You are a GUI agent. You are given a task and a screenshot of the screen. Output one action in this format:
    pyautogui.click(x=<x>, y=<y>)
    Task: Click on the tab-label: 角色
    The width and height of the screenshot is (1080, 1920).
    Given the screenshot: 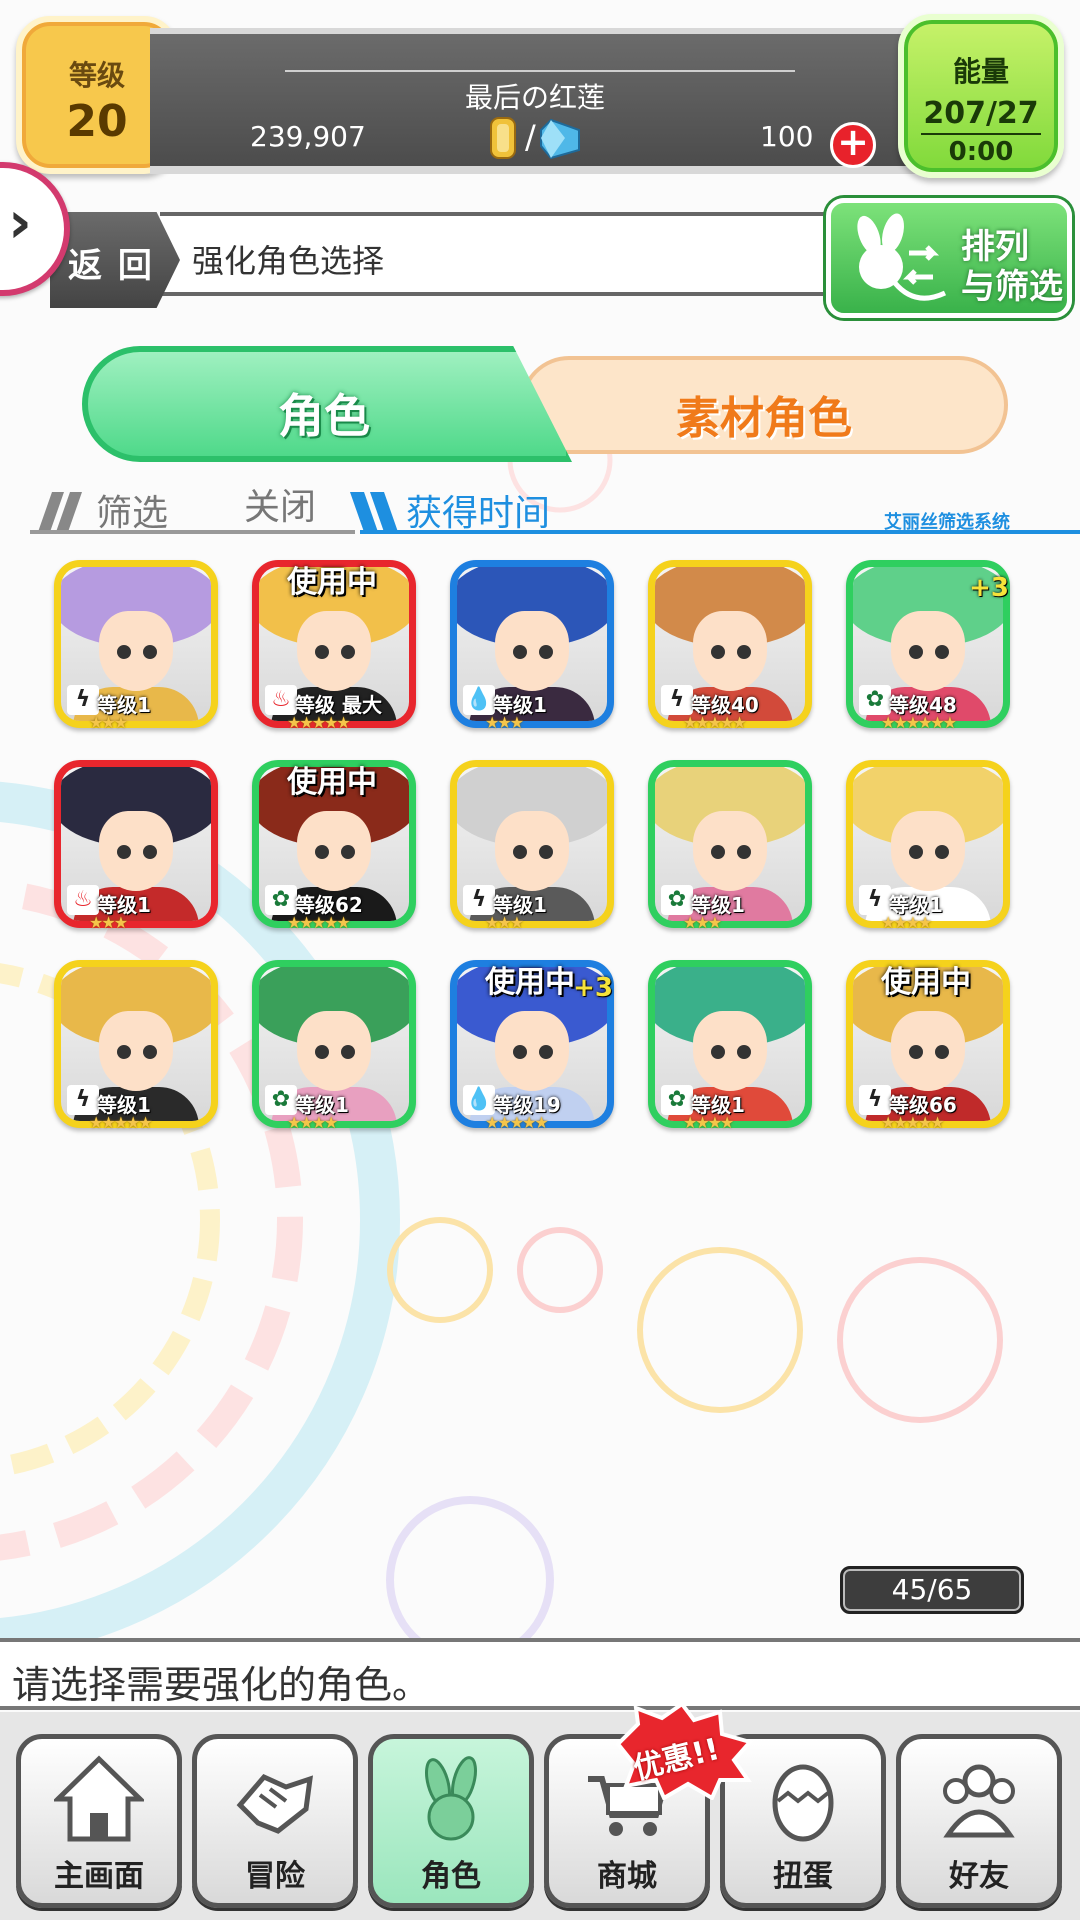 What is the action you would take?
    pyautogui.click(x=324, y=416)
    